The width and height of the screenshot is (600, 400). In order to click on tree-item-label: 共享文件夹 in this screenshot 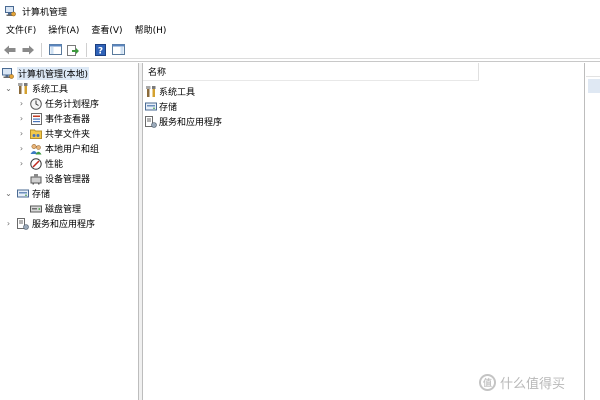, I will do `click(68, 135)`.